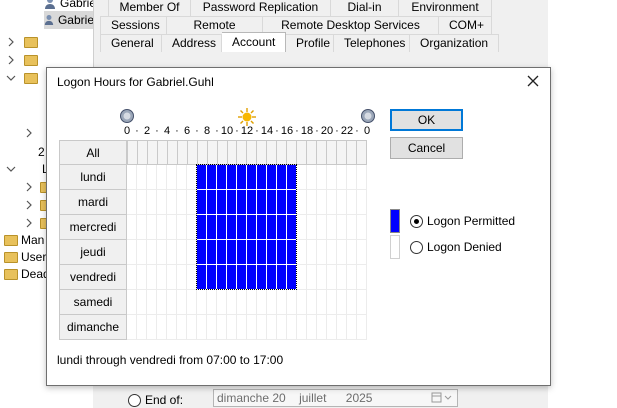  What do you see at coordinates (93, 302) in the screenshot?
I see `day-button-samedi: samedi` at bounding box center [93, 302].